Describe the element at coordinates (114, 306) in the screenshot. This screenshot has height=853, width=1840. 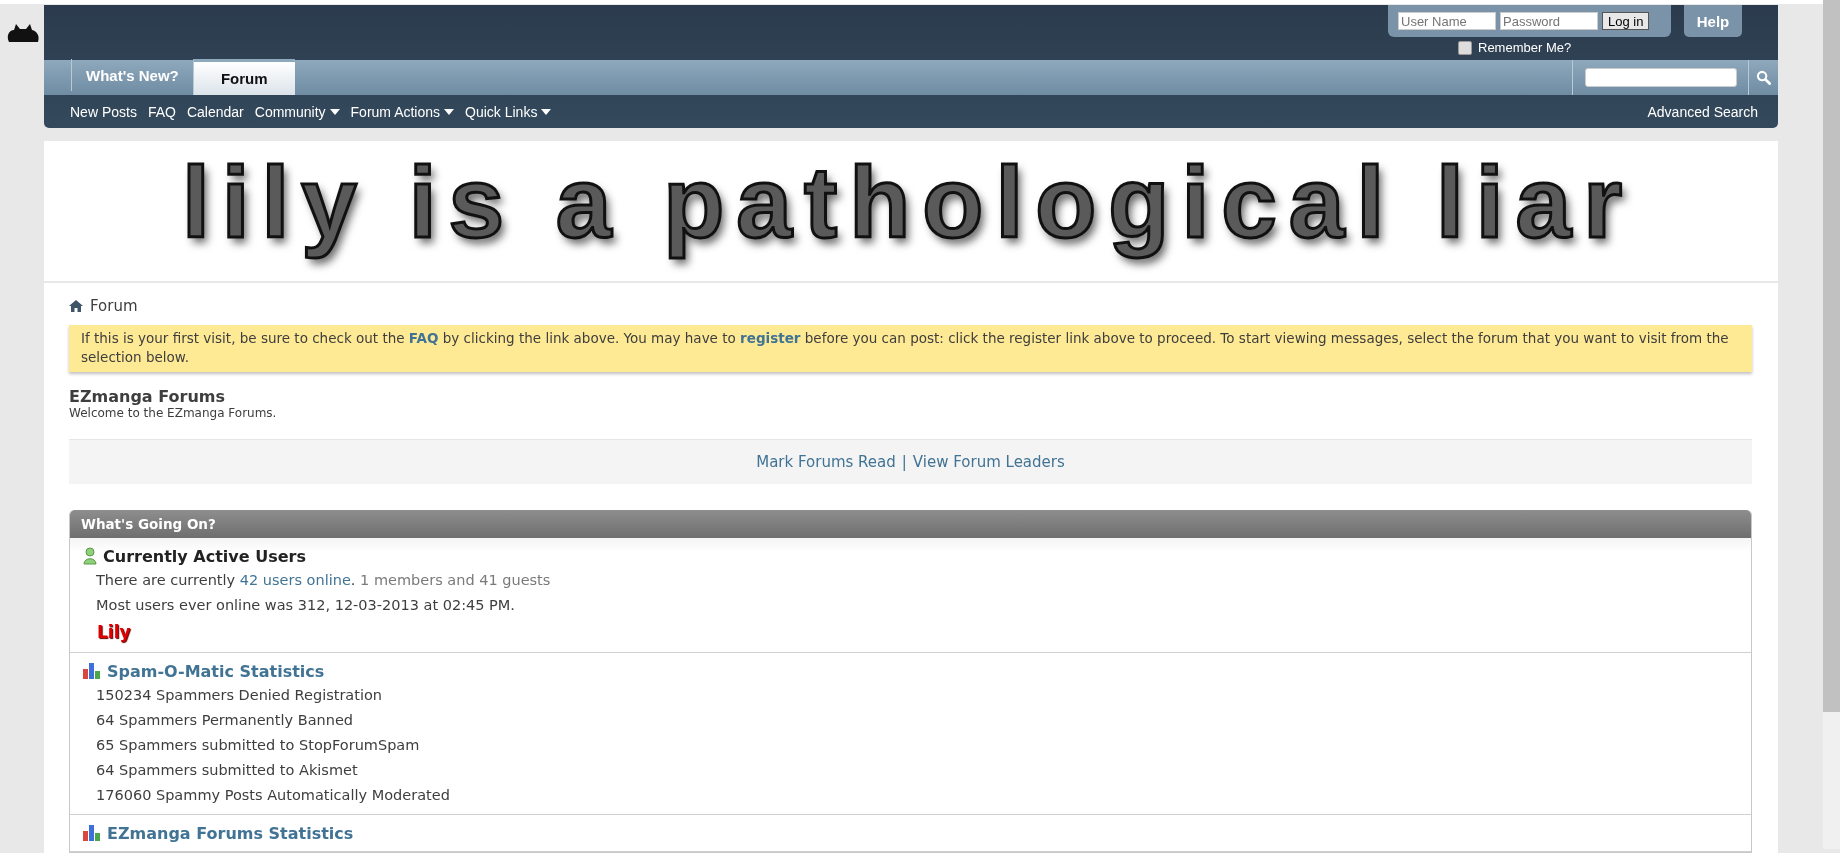
I see `breadcrumb-link: Forum` at that location.